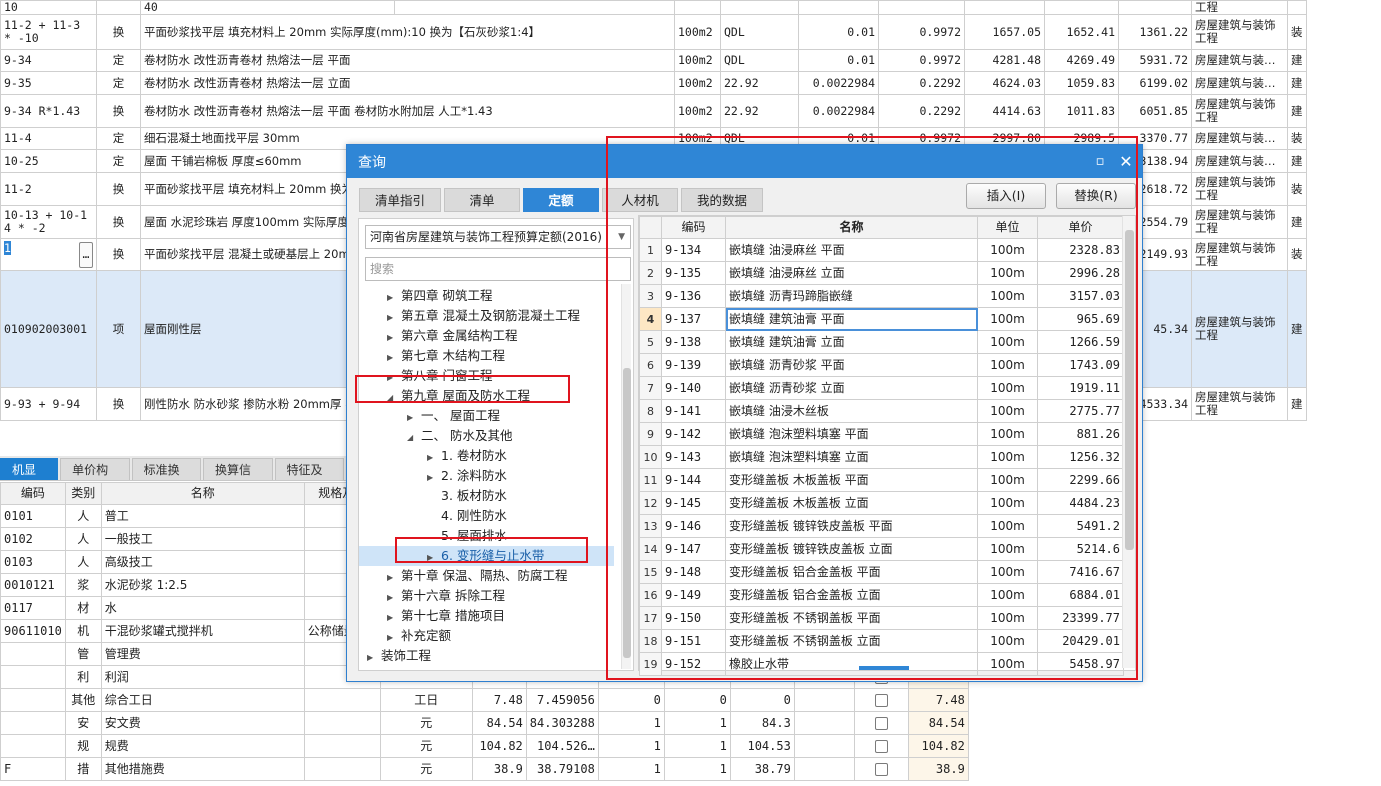  Describe the element at coordinates (309, 478) in the screenshot. I see `tab-features: 特征及内` at that location.